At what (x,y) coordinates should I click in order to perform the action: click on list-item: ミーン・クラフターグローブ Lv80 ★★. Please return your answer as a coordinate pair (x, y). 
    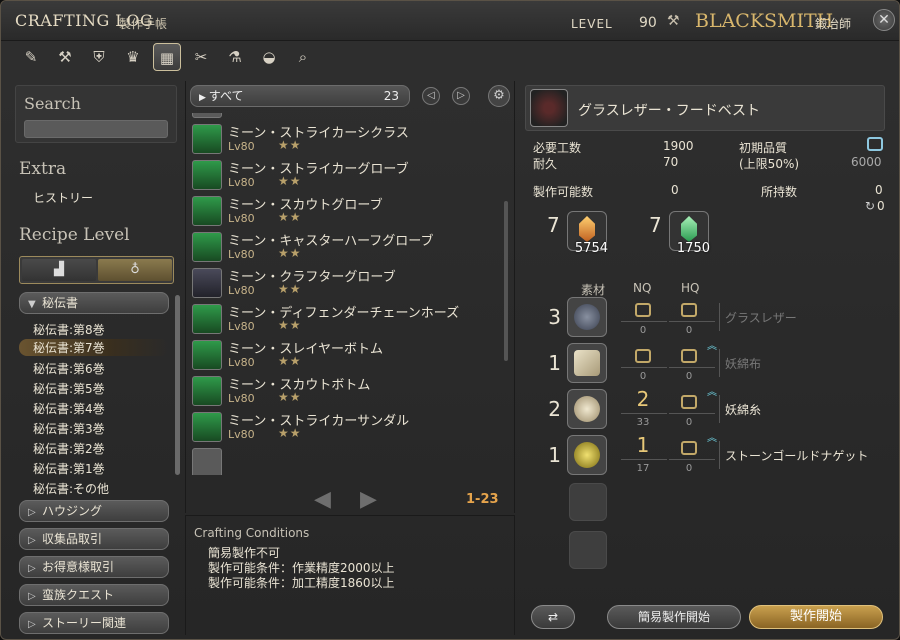
    Looking at the image, I should click on (345, 283).